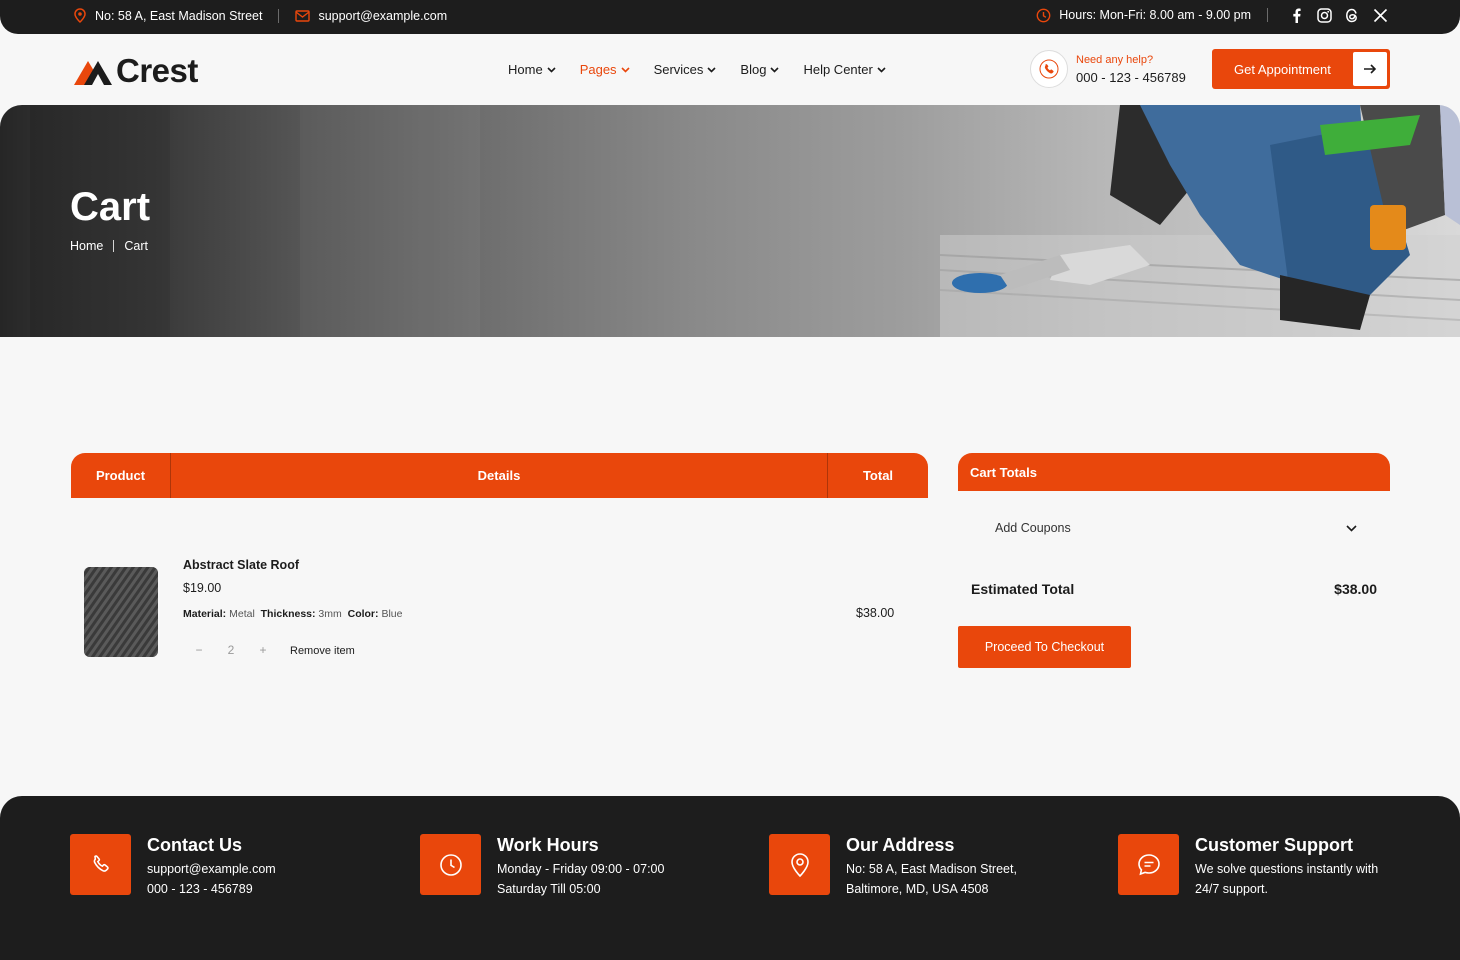  Describe the element at coordinates (1355, 589) in the screenshot. I see `estimated-total-value: $38.00` at that location.